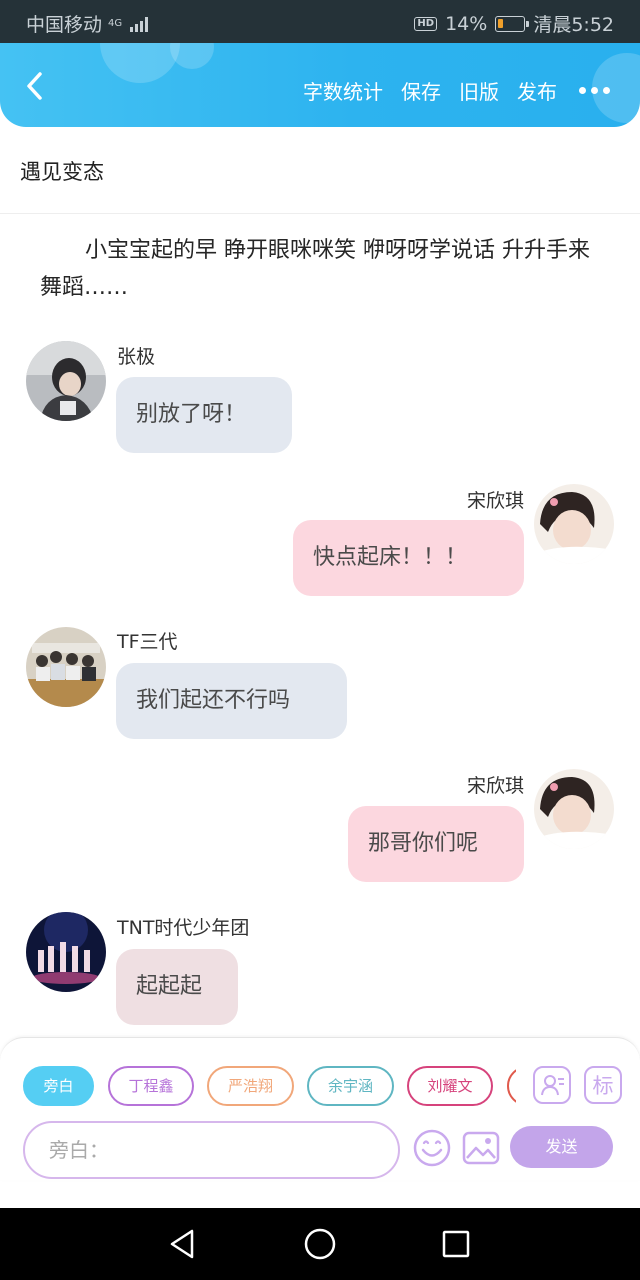 The height and width of the screenshot is (1280, 640). Describe the element at coordinates (466, 23) in the screenshot. I see `battery-percent: 14%` at that location.